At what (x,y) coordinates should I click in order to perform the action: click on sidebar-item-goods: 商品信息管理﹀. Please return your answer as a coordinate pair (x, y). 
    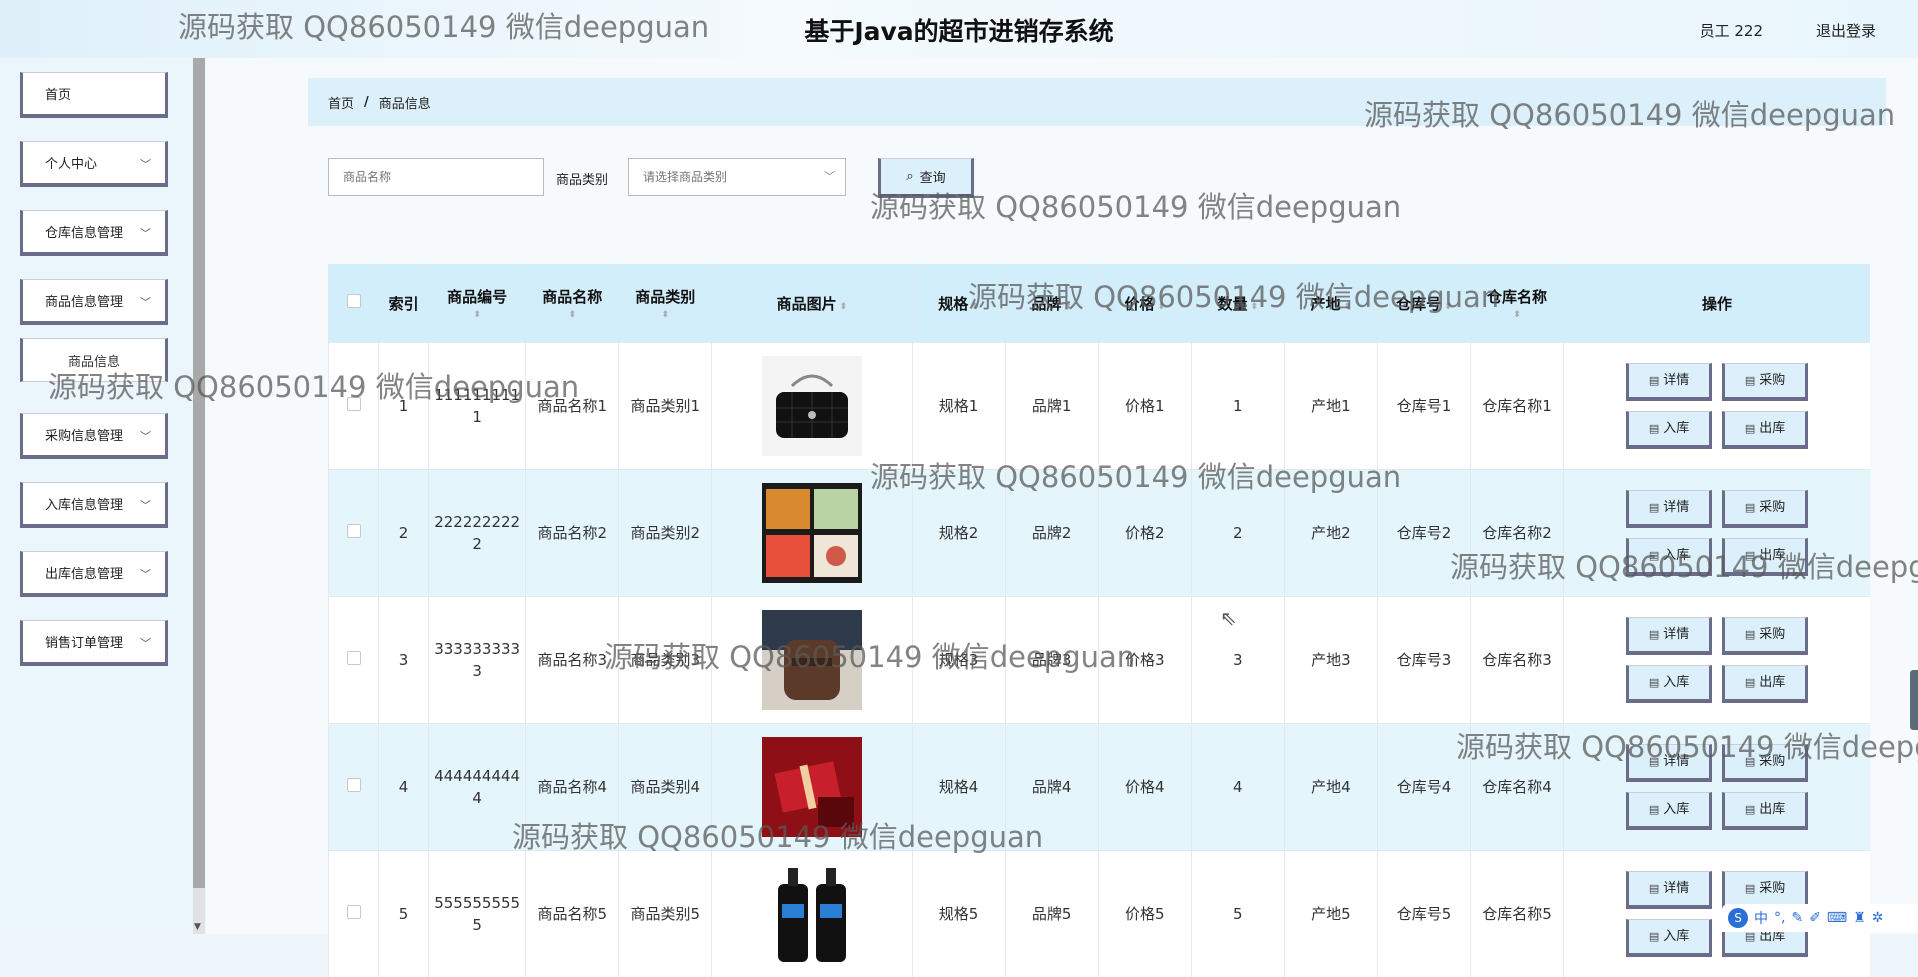
    Looking at the image, I should click on (94, 302).